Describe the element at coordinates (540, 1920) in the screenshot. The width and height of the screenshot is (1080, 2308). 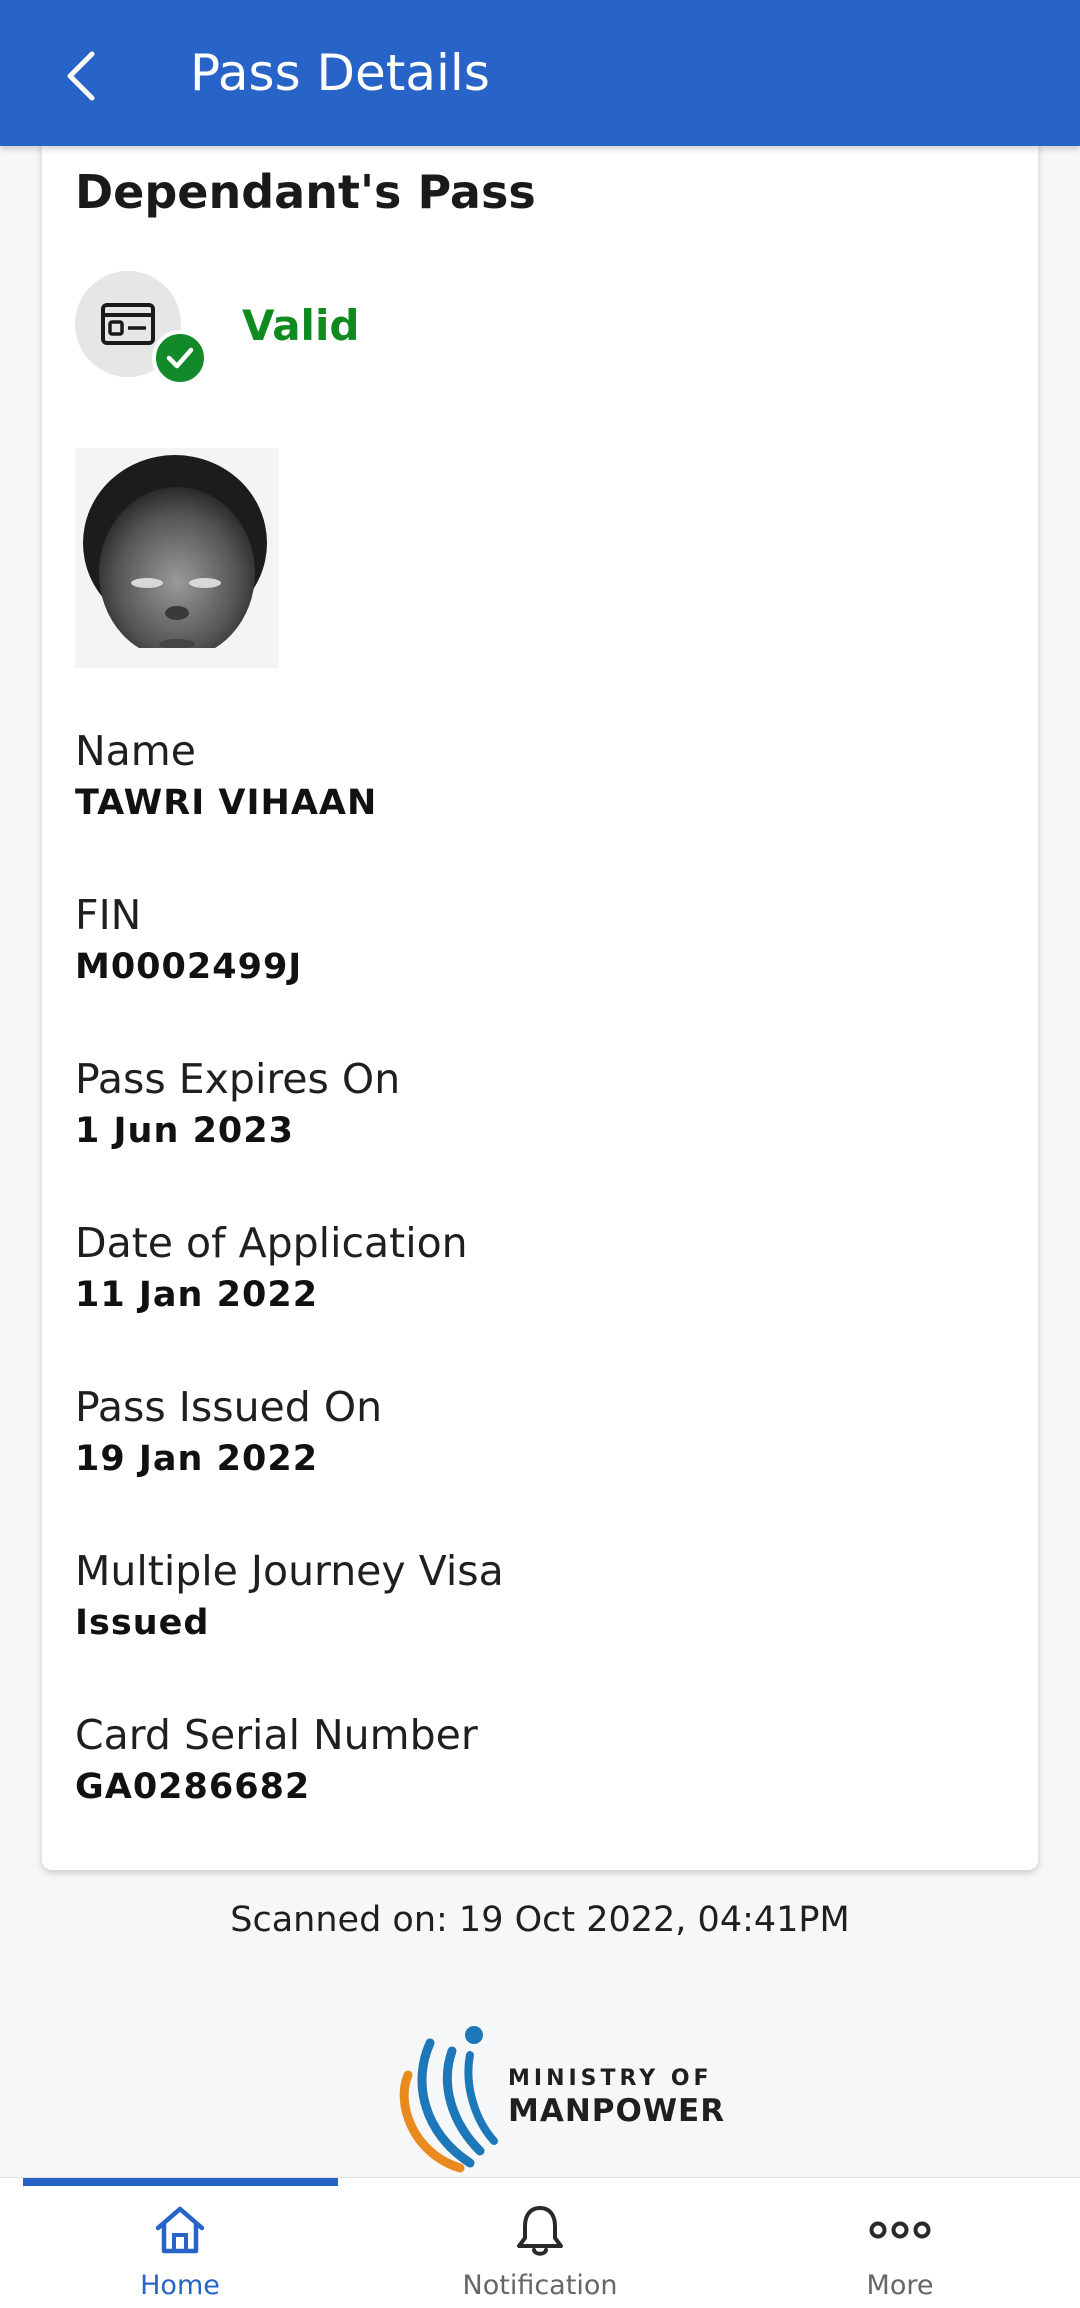
I see `scanned-timestamp: Scanned on: 19 Oct 2022, 04:41PM` at that location.